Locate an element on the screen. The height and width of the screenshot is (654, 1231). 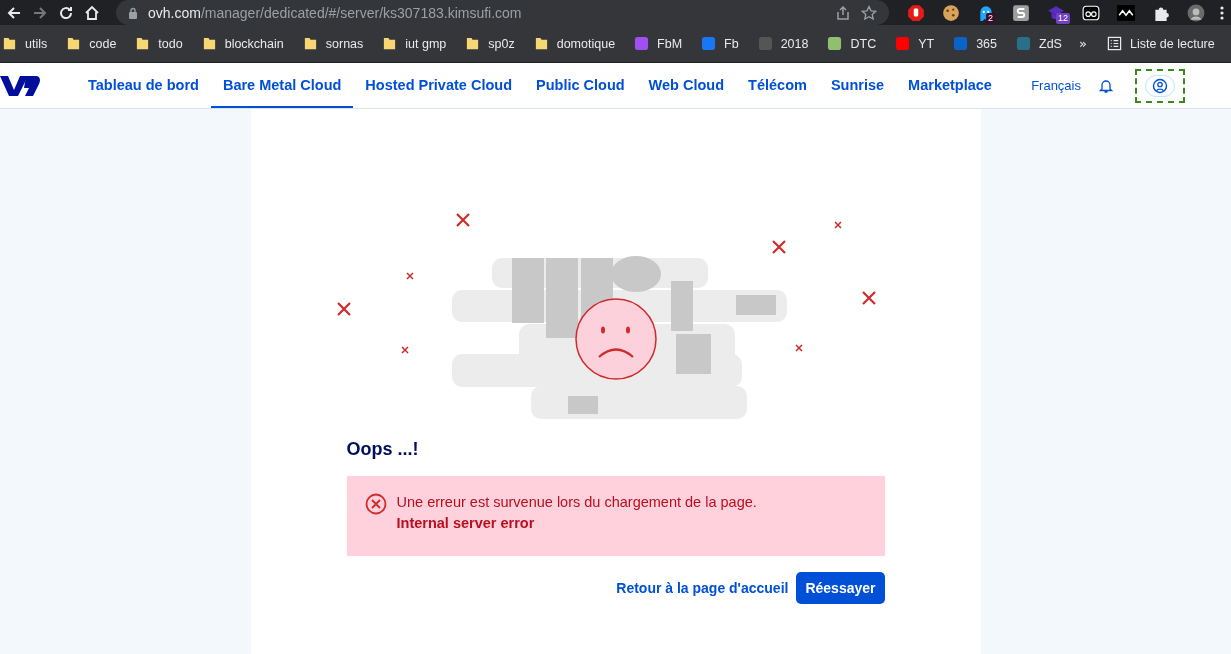
reading-list-button: Liste de lecture is located at coordinates (1164, 43).